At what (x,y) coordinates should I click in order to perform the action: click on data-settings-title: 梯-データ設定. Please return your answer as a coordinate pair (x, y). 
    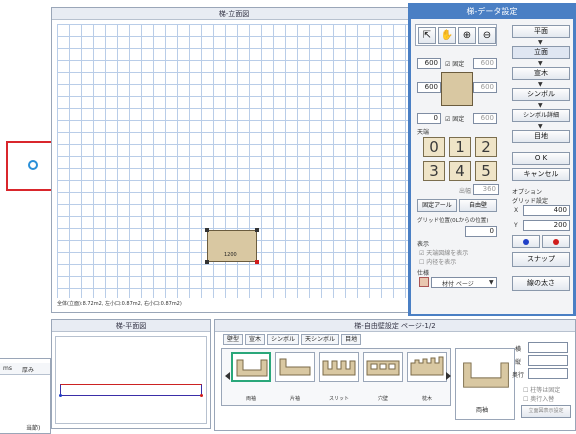
    Looking at the image, I should click on (492, 11).